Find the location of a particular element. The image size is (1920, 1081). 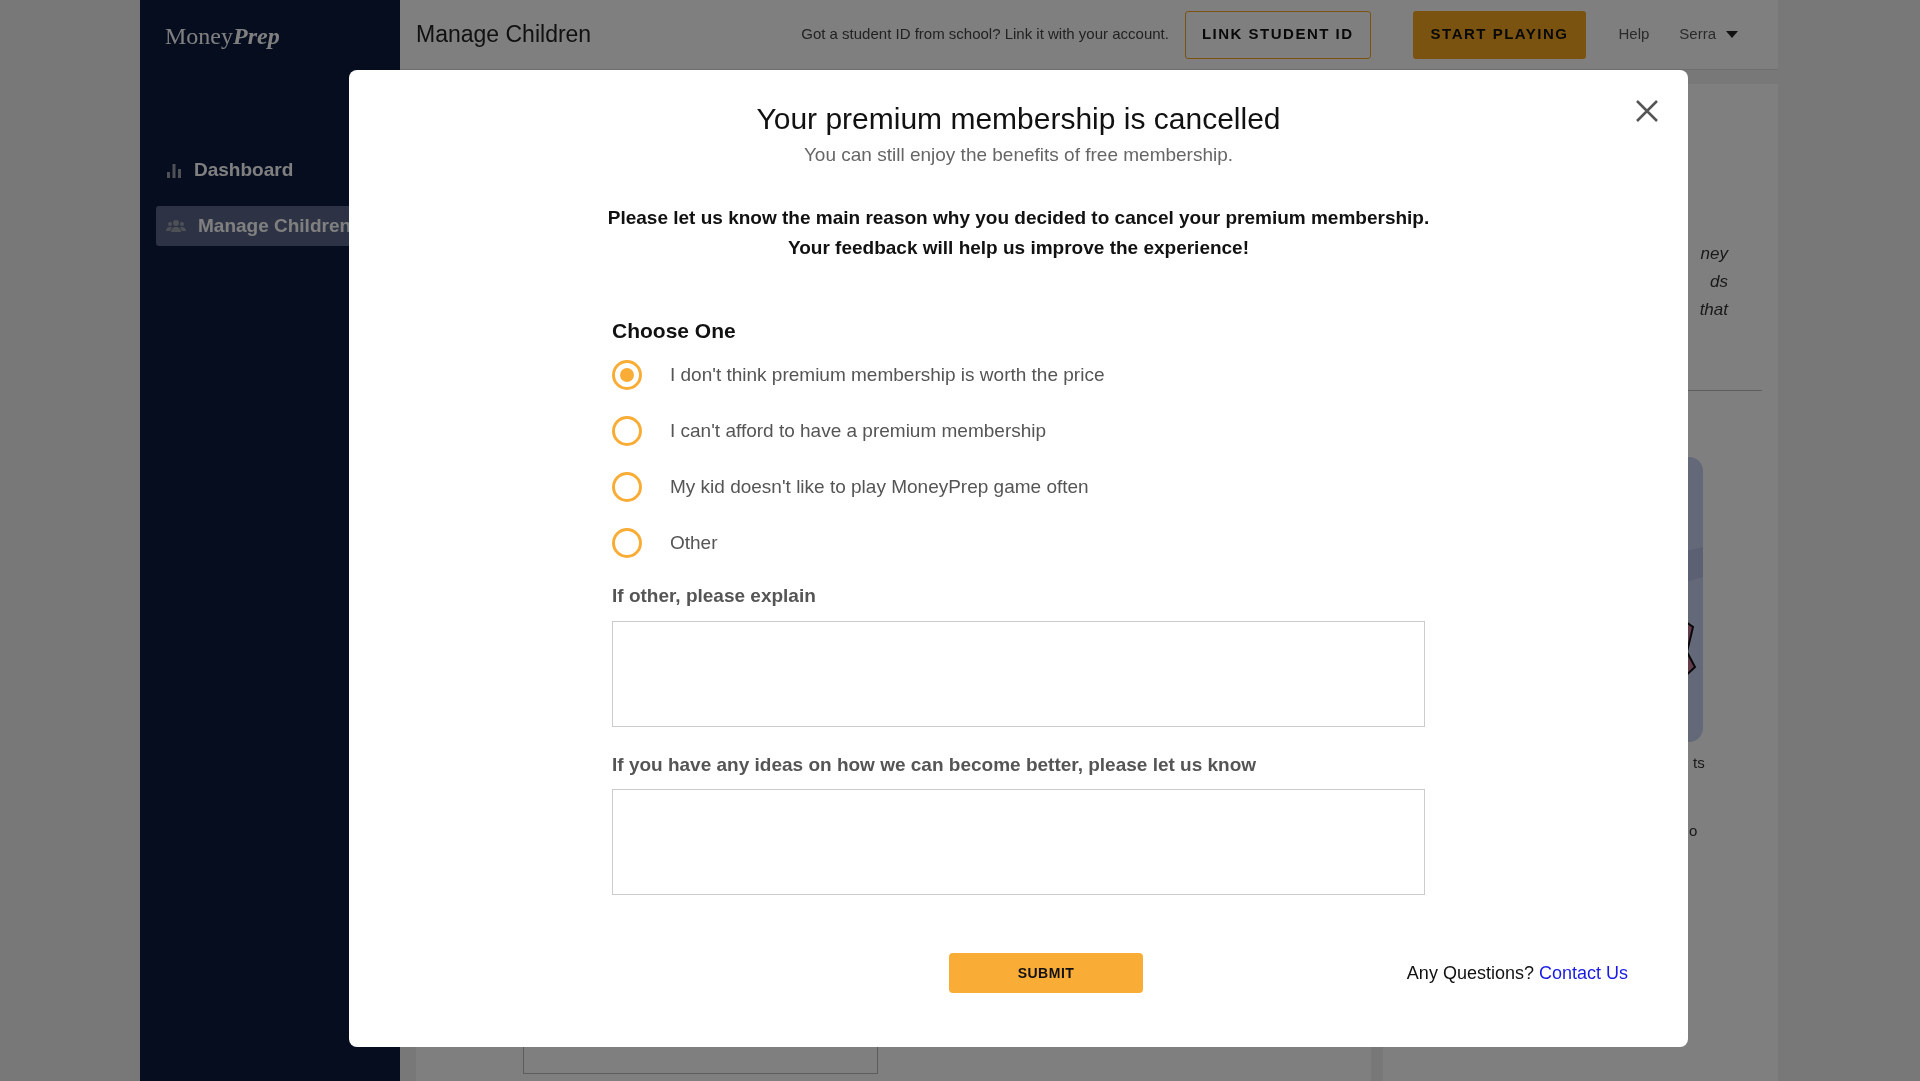

help-link: Help is located at coordinates (1634, 34).